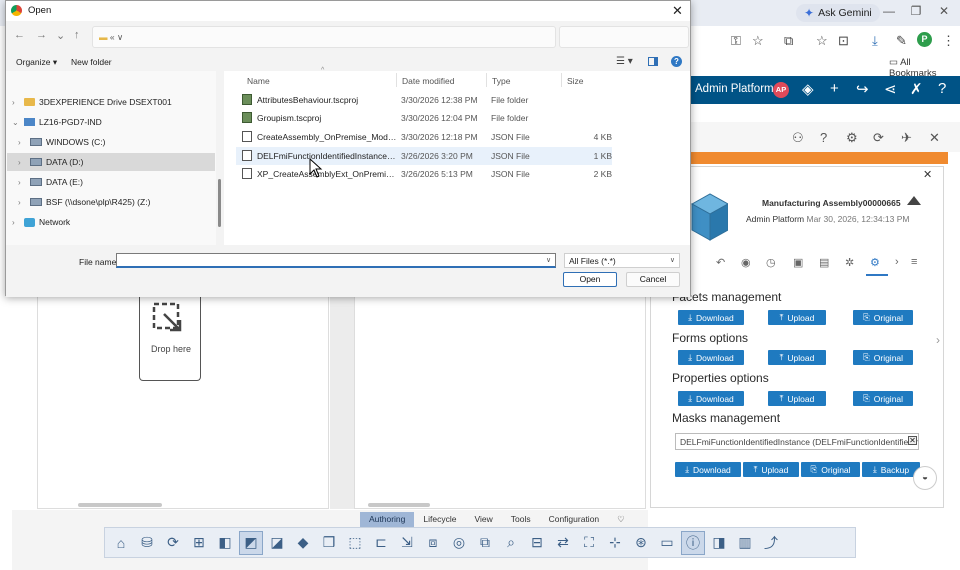 The height and width of the screenshot is (570, 960). I want to click on stack-icon: ❒, so click(329, 543).